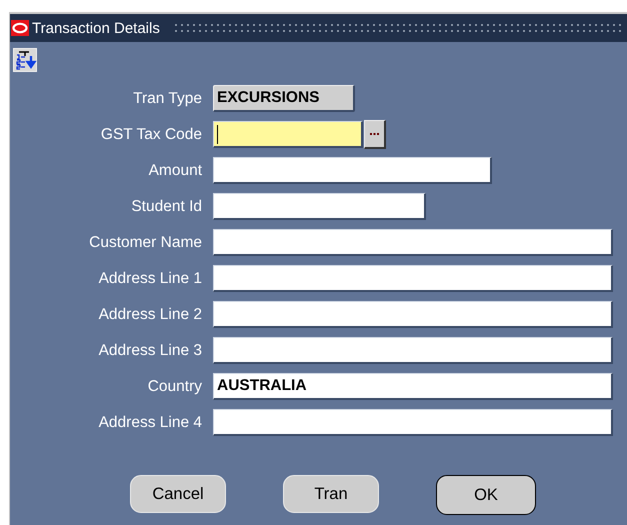  What do you see at coordinates (145, 243) in the screenshot?
I see `field-label: Customer Name` at bounding box center [145, 243].